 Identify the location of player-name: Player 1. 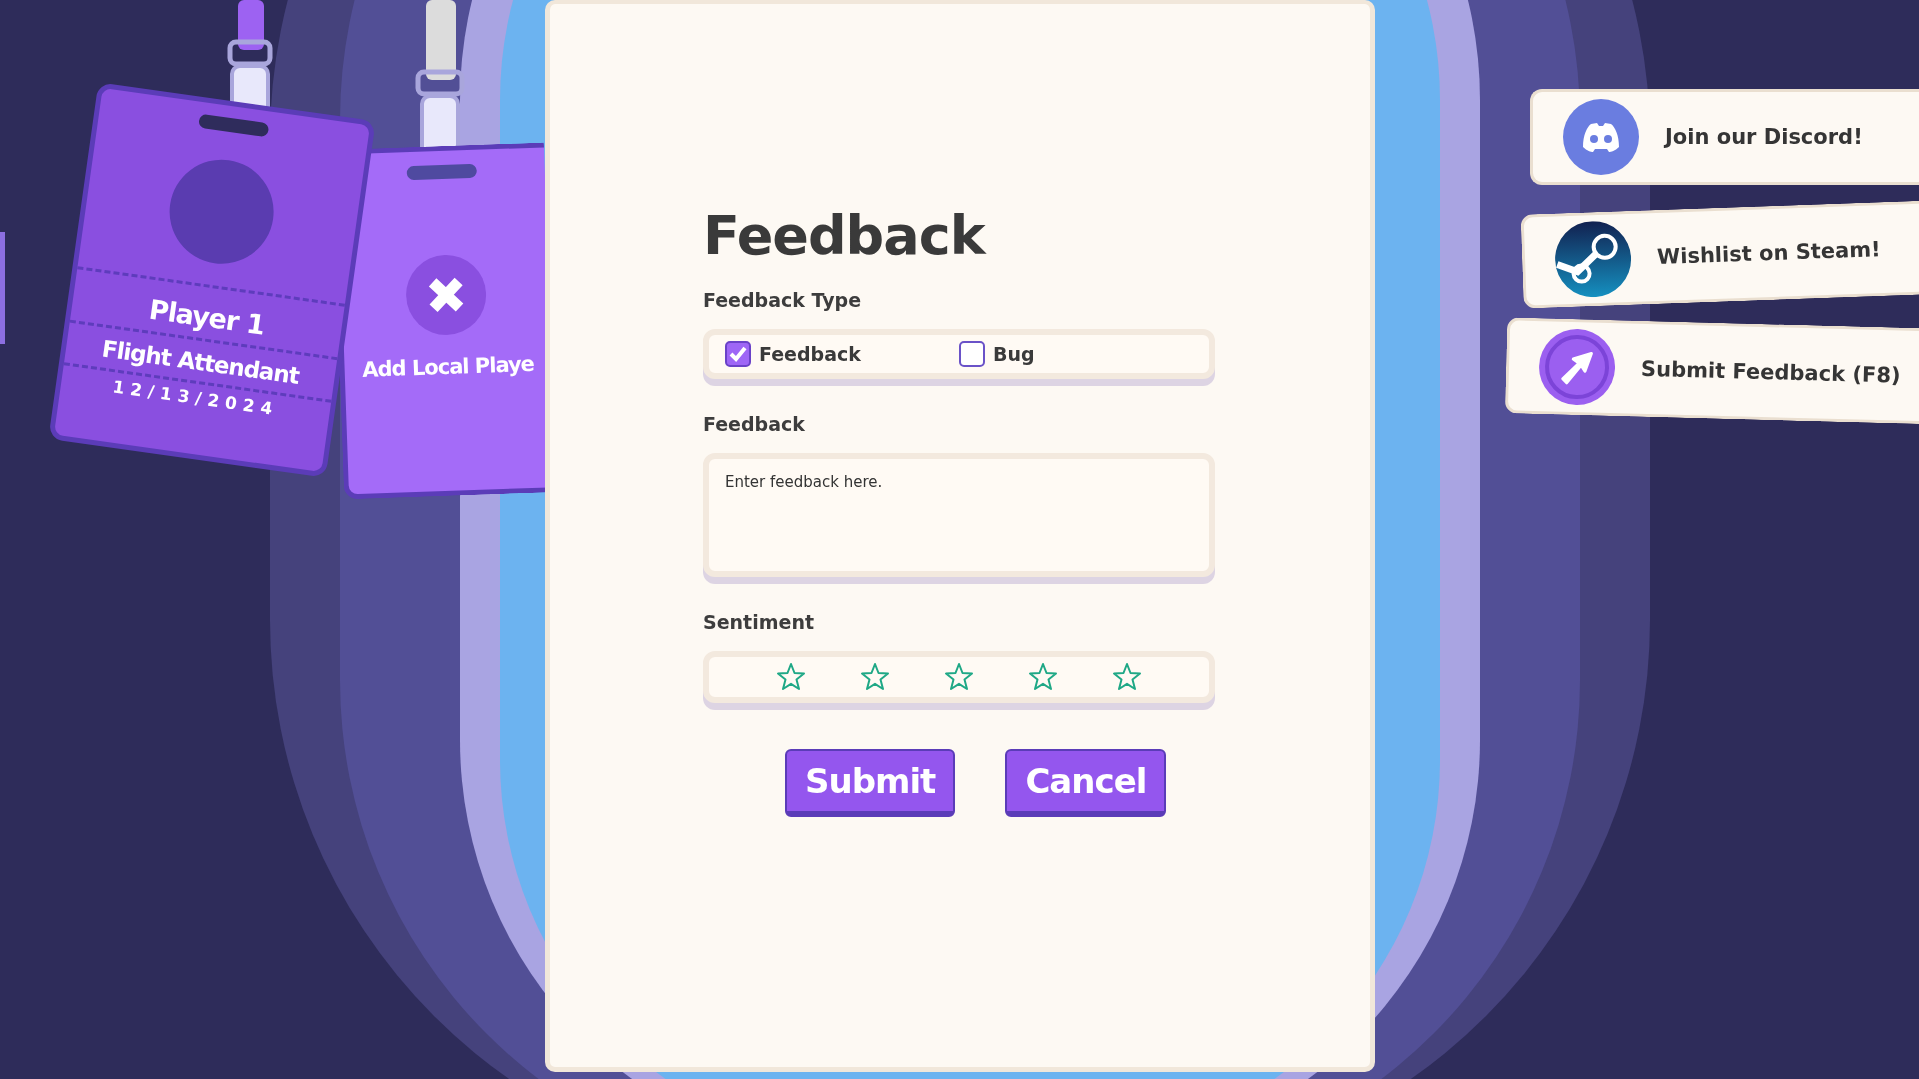
(207, 317).